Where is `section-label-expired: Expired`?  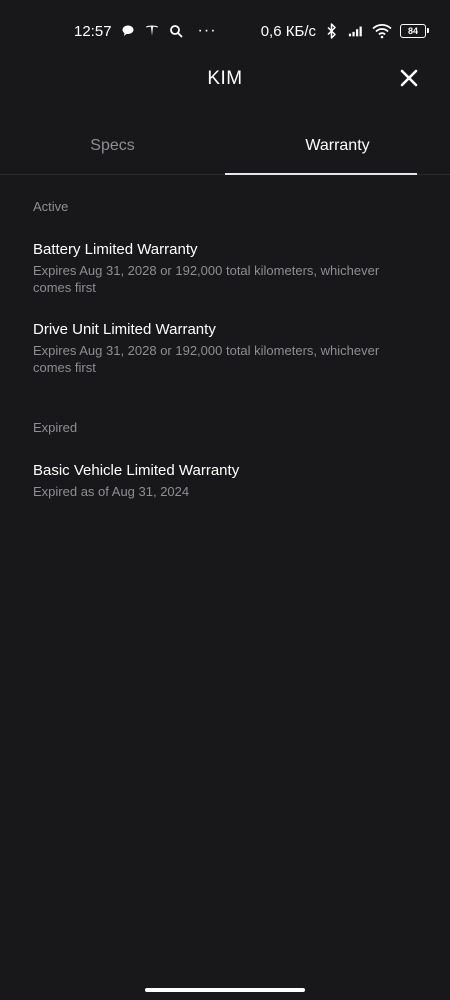
section-label-expired: Expired is located at coordinates (55, 427).